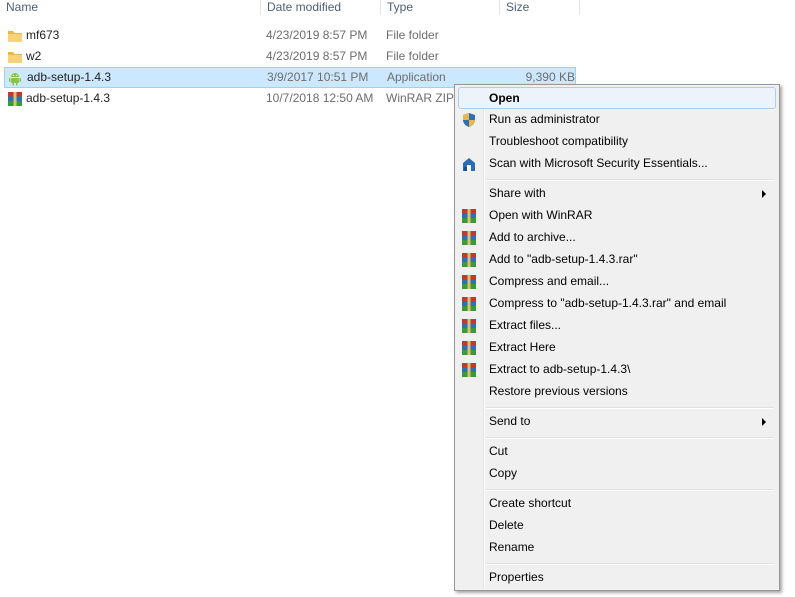  What do you see at coordinates (617, 548) in the screenshot?
I see `menu-item-rename: Rename` at bounding box center [617, 548].